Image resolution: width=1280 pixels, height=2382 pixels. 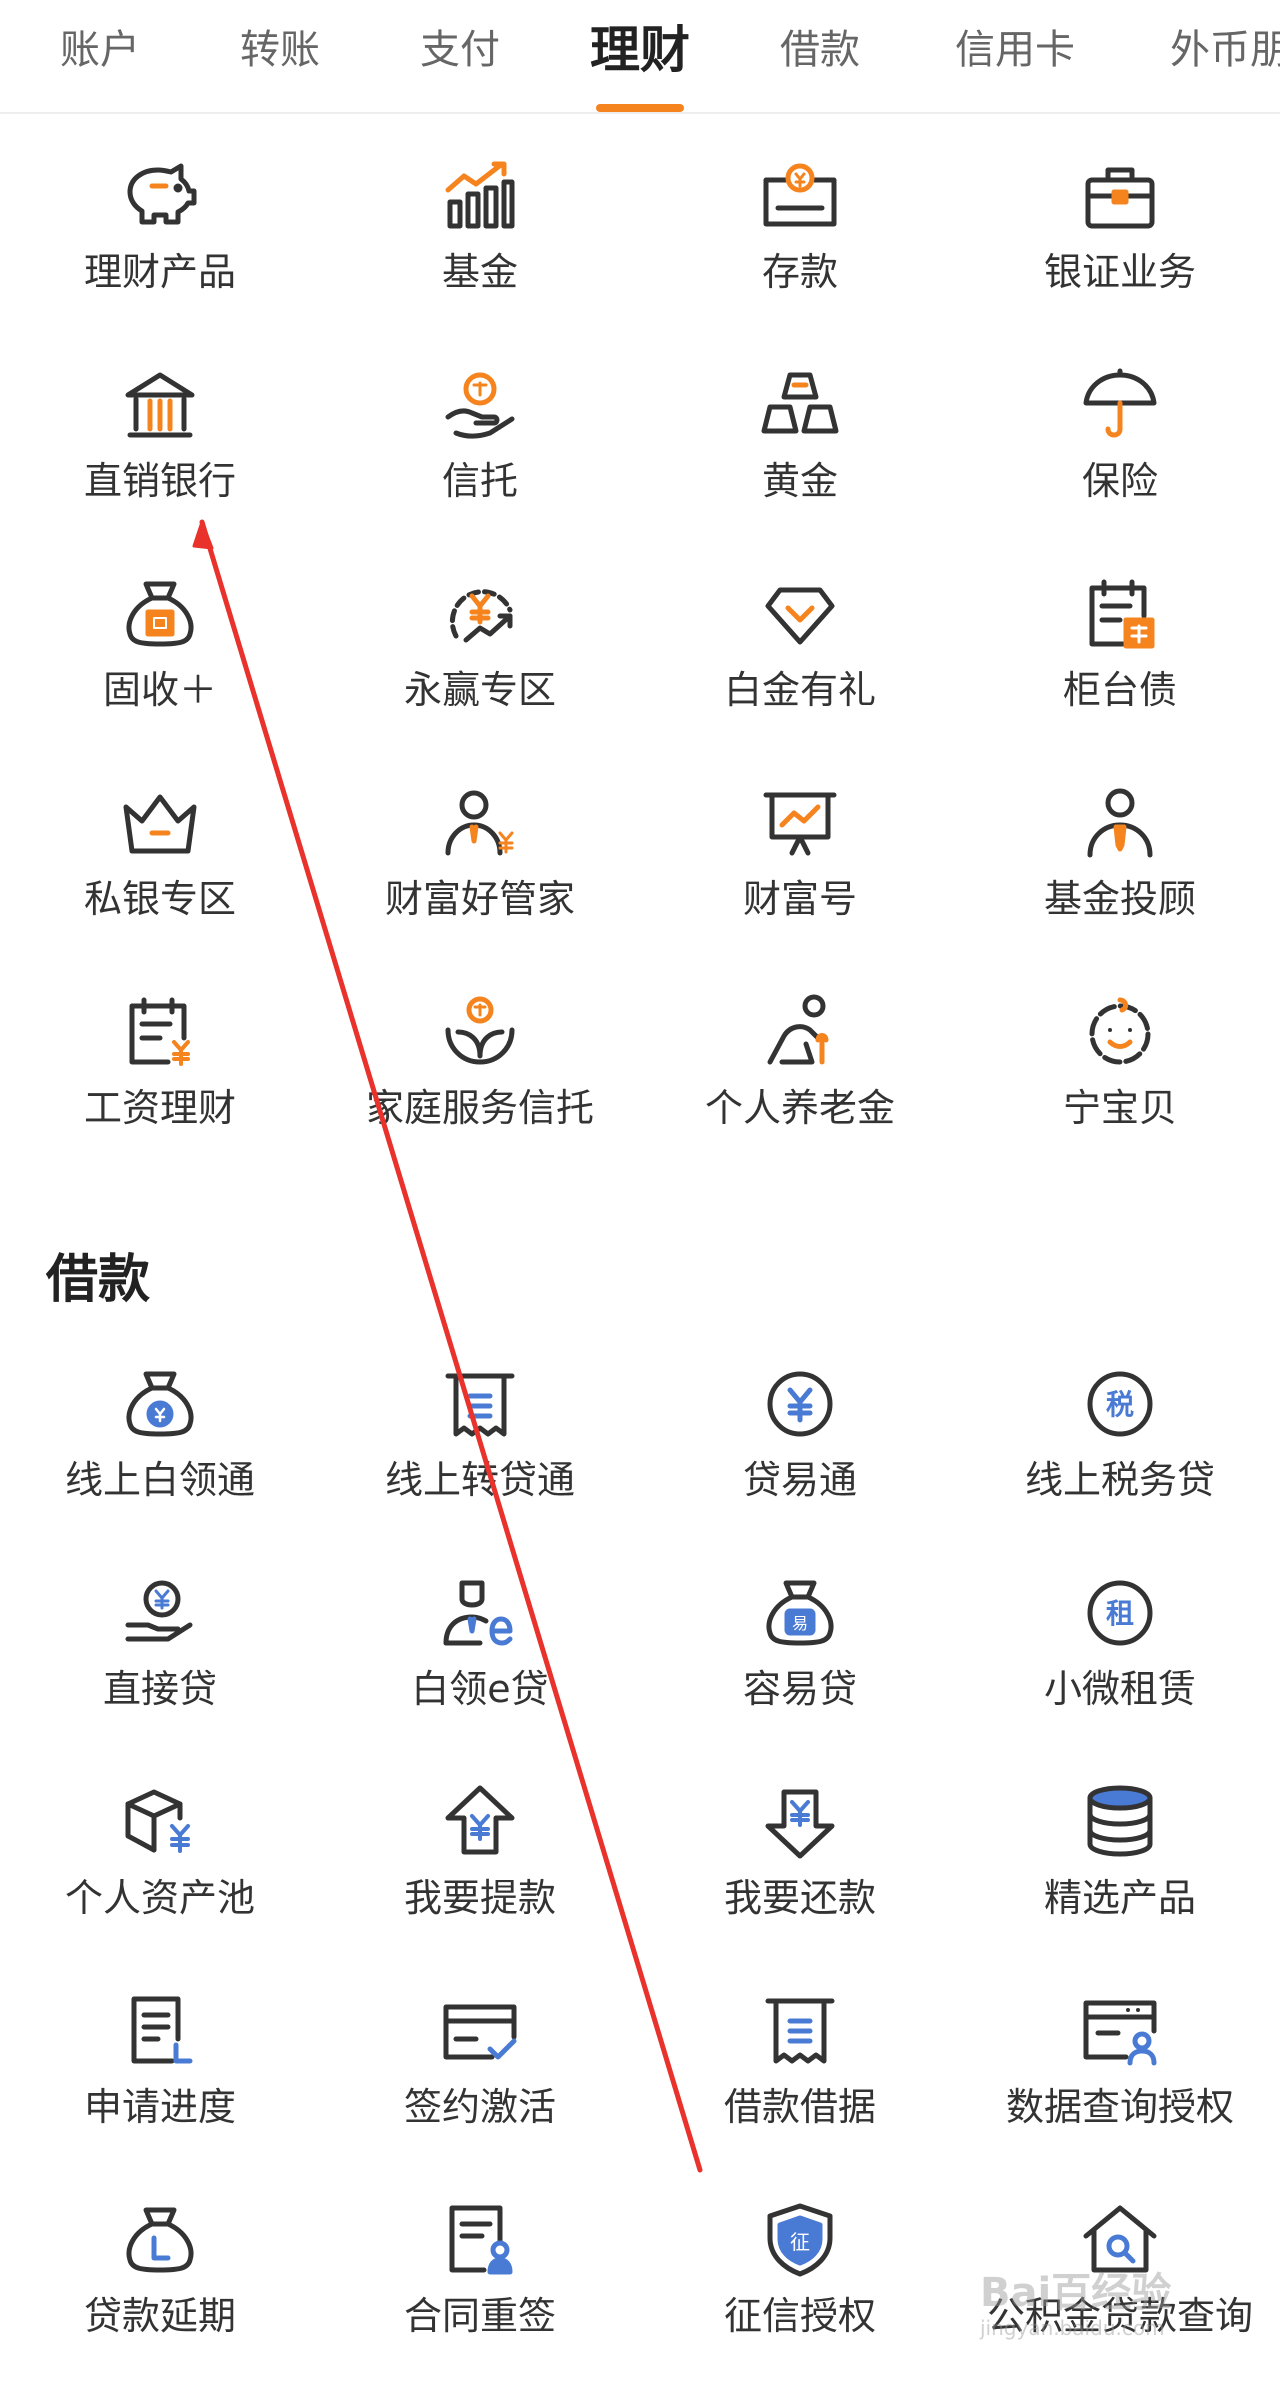 What do you see at coordinates (480, 2031) in the screenshot?
I see `card-check-icon` at bounding box center [480, 2031].